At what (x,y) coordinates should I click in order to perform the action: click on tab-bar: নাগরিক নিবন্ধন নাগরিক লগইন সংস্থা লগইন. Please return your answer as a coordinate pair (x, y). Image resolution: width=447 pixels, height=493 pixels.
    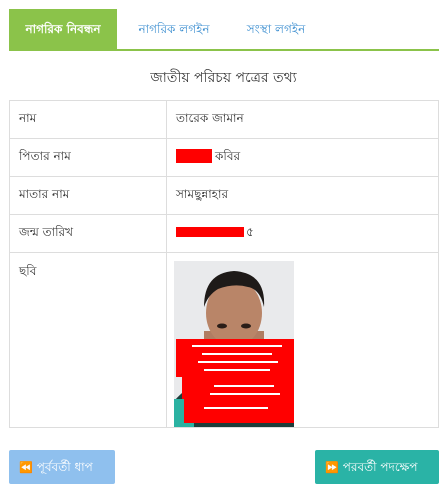
    Looking at the image, I should click on (223, 26).